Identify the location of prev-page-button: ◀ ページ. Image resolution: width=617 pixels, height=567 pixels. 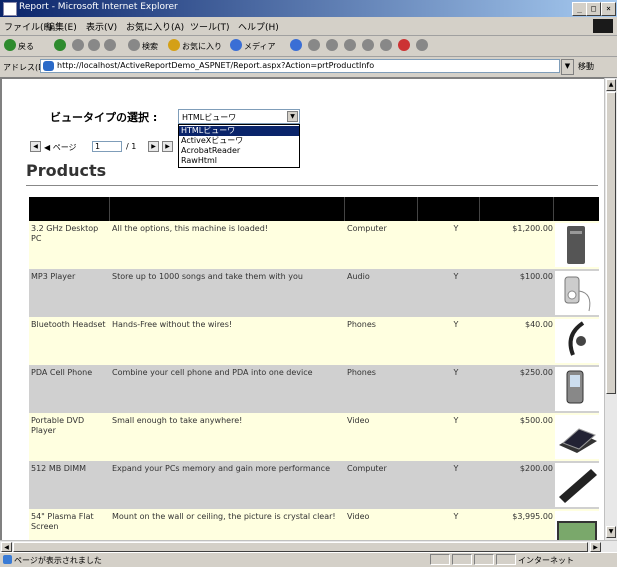
(60, 147).